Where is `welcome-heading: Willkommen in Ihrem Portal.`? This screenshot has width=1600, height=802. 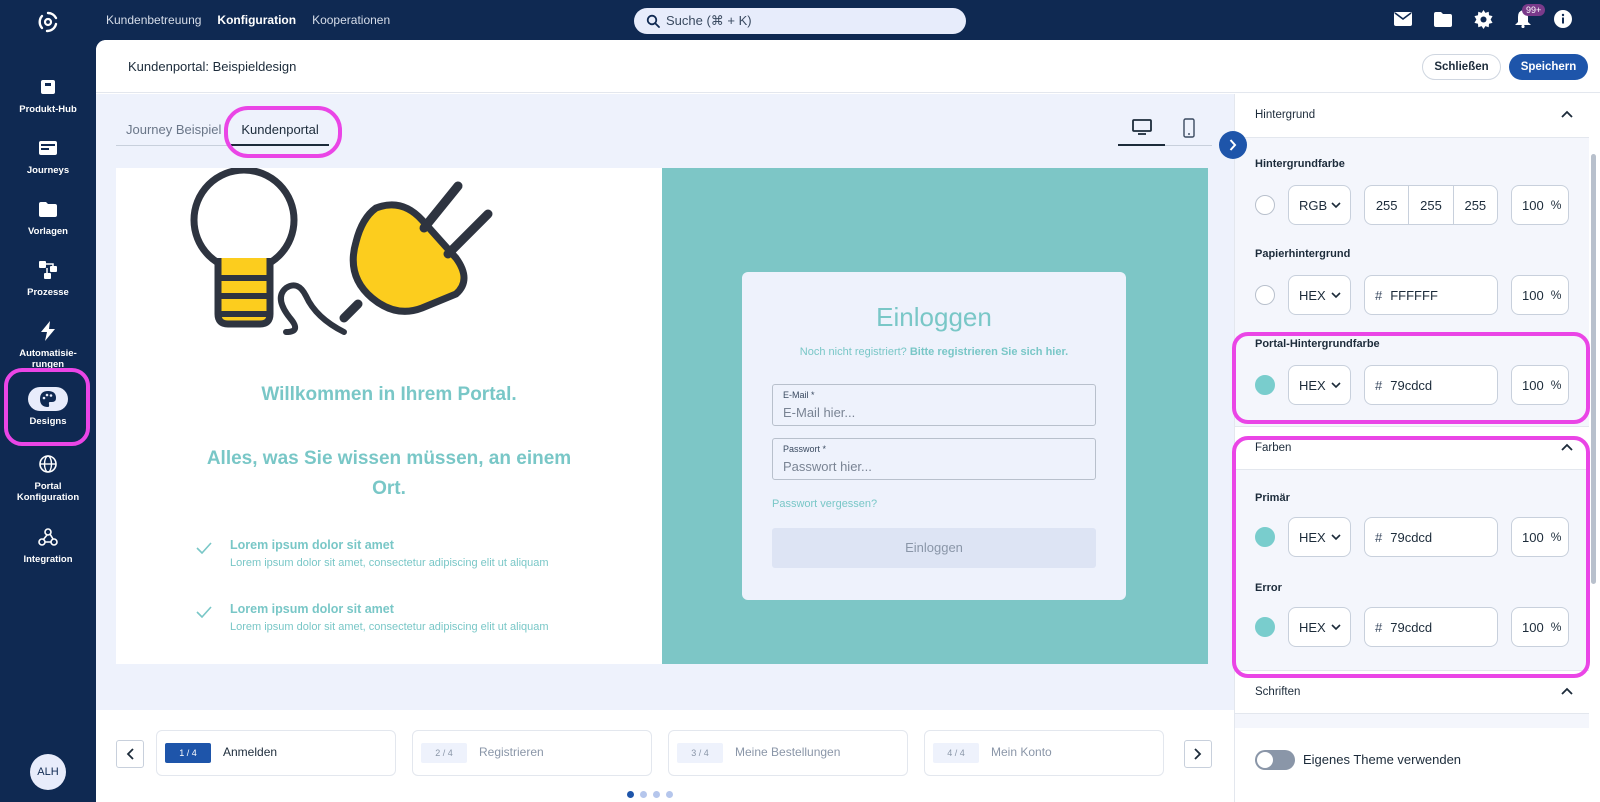 welcome-heading: Willkommen in Ihrem Portal. is located at coordinates (389, 394).